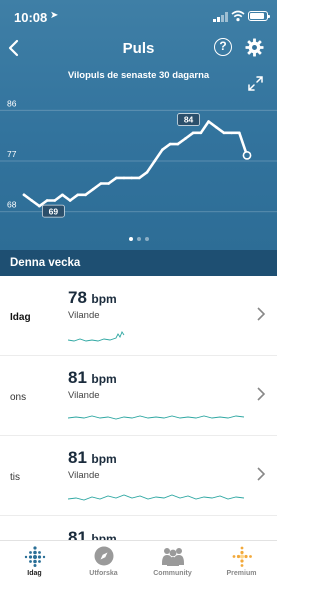  What do you see at coordinates (135, 164) in the screenshot?
I see `series-line` at bounding box center [135, 164].